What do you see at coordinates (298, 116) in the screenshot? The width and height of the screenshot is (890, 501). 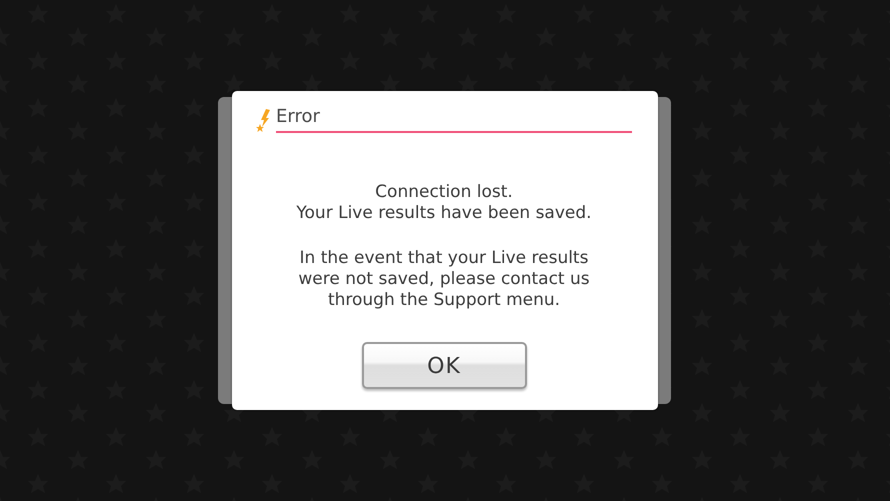 I see `dialog-title: Error` at bounding box center [298, 116].